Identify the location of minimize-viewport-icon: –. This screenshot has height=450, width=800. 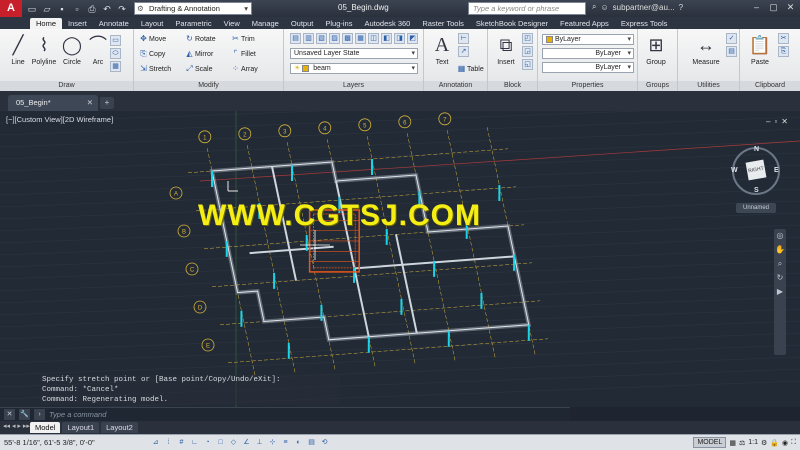
(768, 121).